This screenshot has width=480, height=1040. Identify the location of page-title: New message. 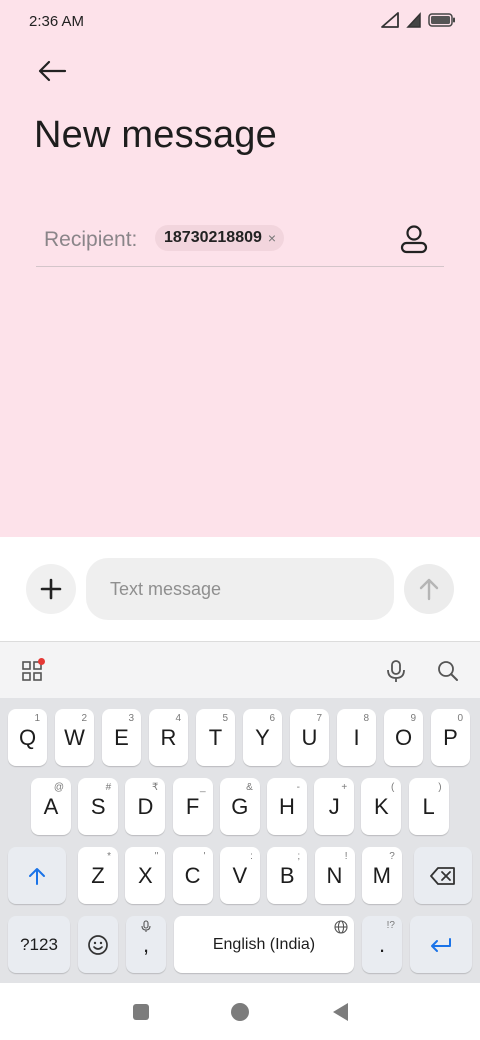
(155, 135).